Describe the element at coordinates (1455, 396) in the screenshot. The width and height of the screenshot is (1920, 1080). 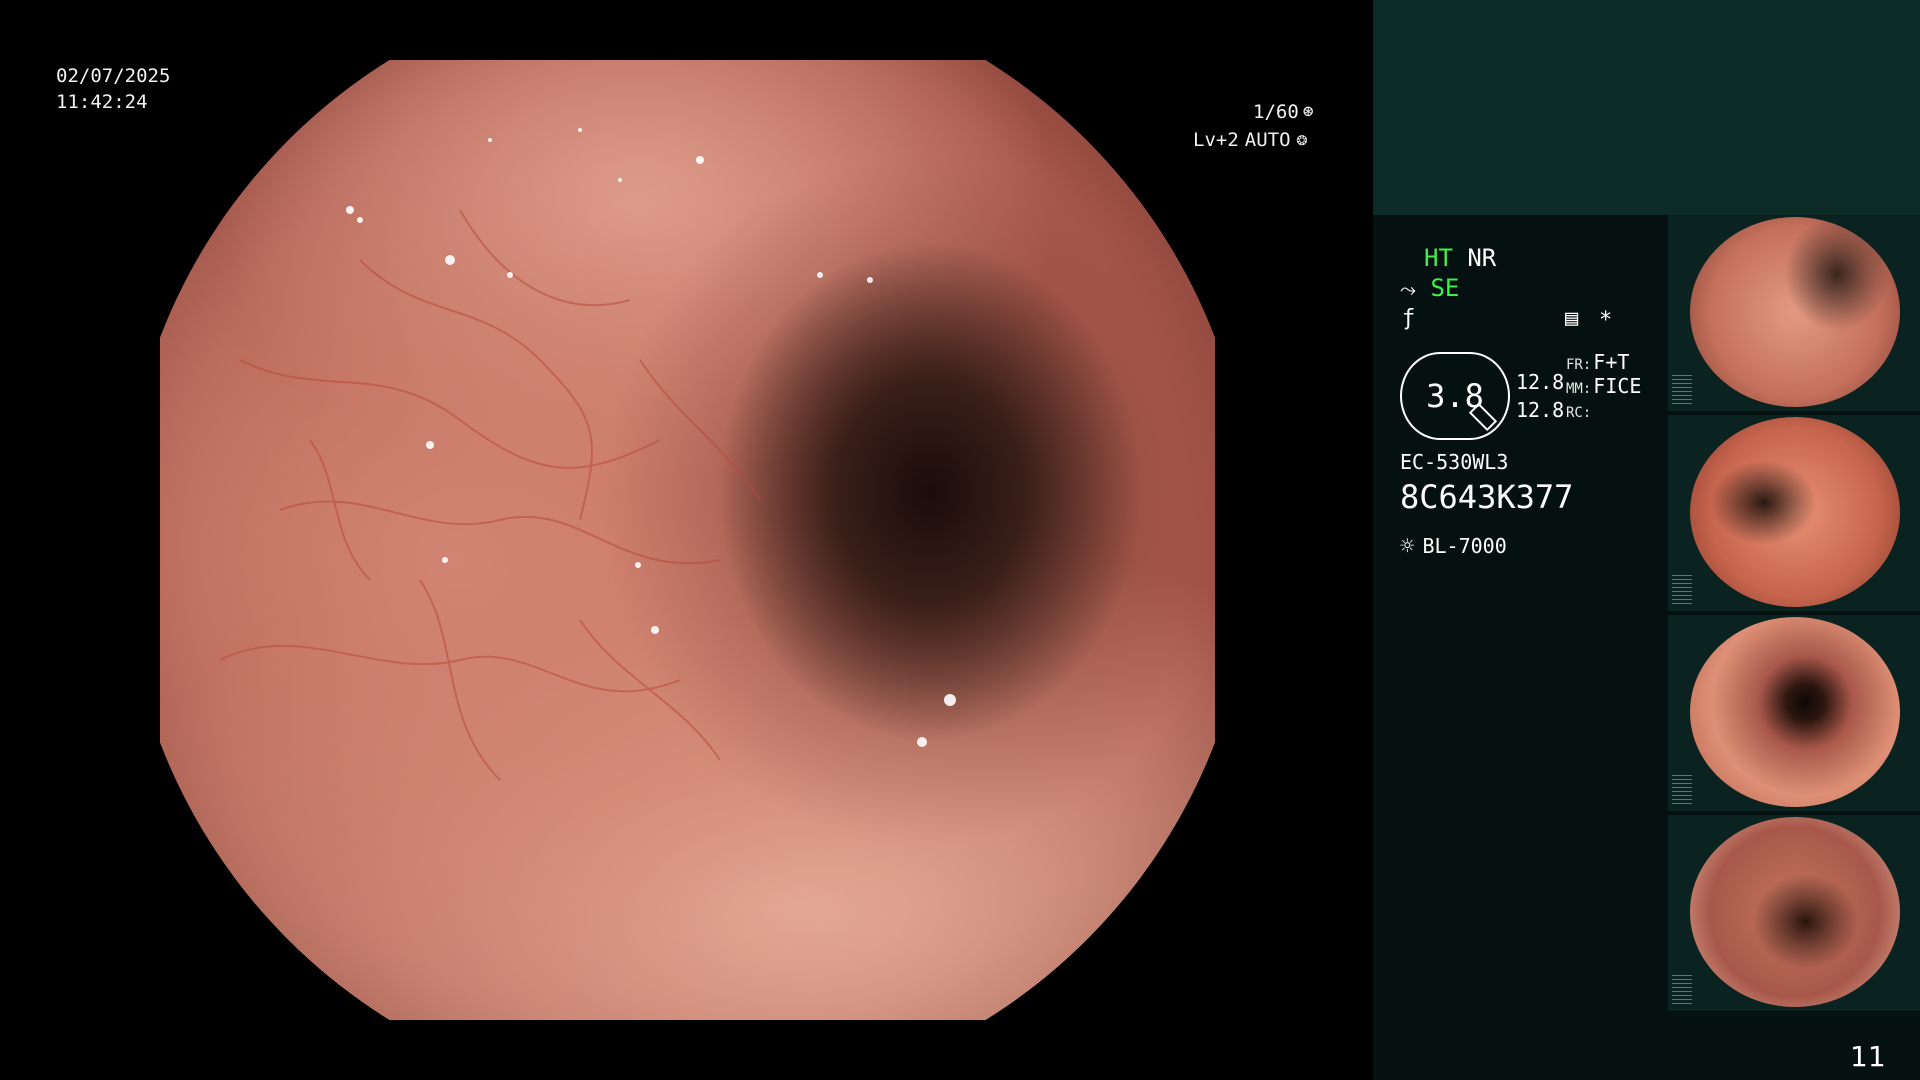
I see `zoom-indicator: 3.8` at that location.